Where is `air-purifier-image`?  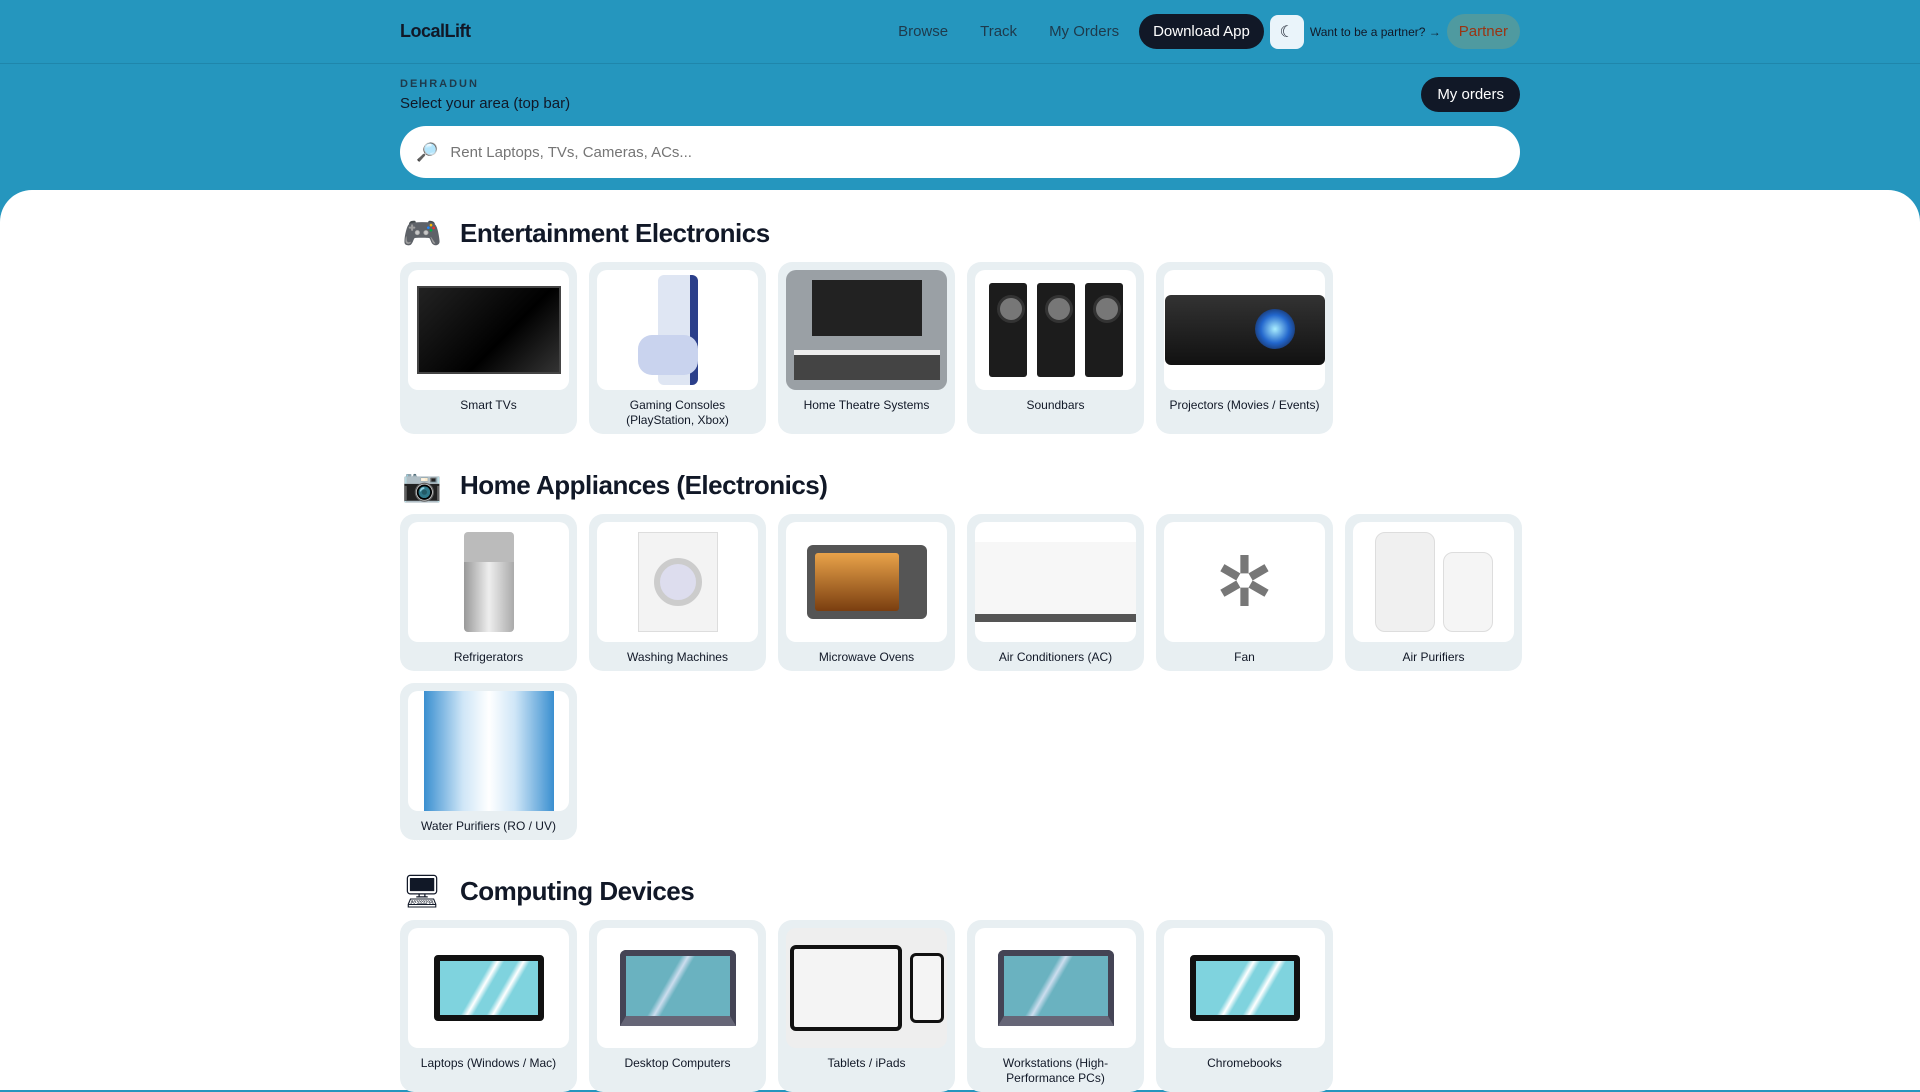 air-purifier-image is located at coordinates (1433, 582).